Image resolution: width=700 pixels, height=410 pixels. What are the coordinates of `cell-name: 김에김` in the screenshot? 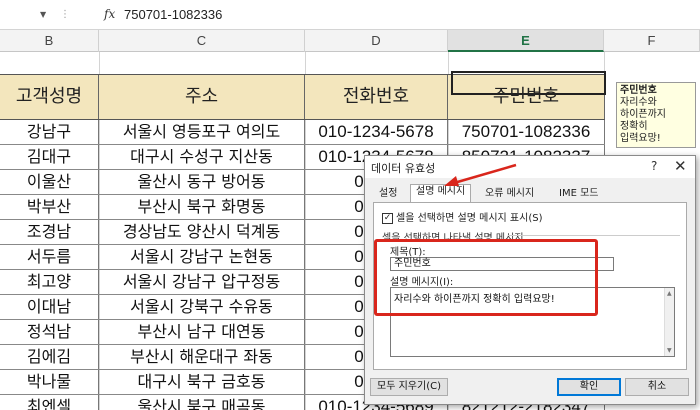 It's located at (49, 357).